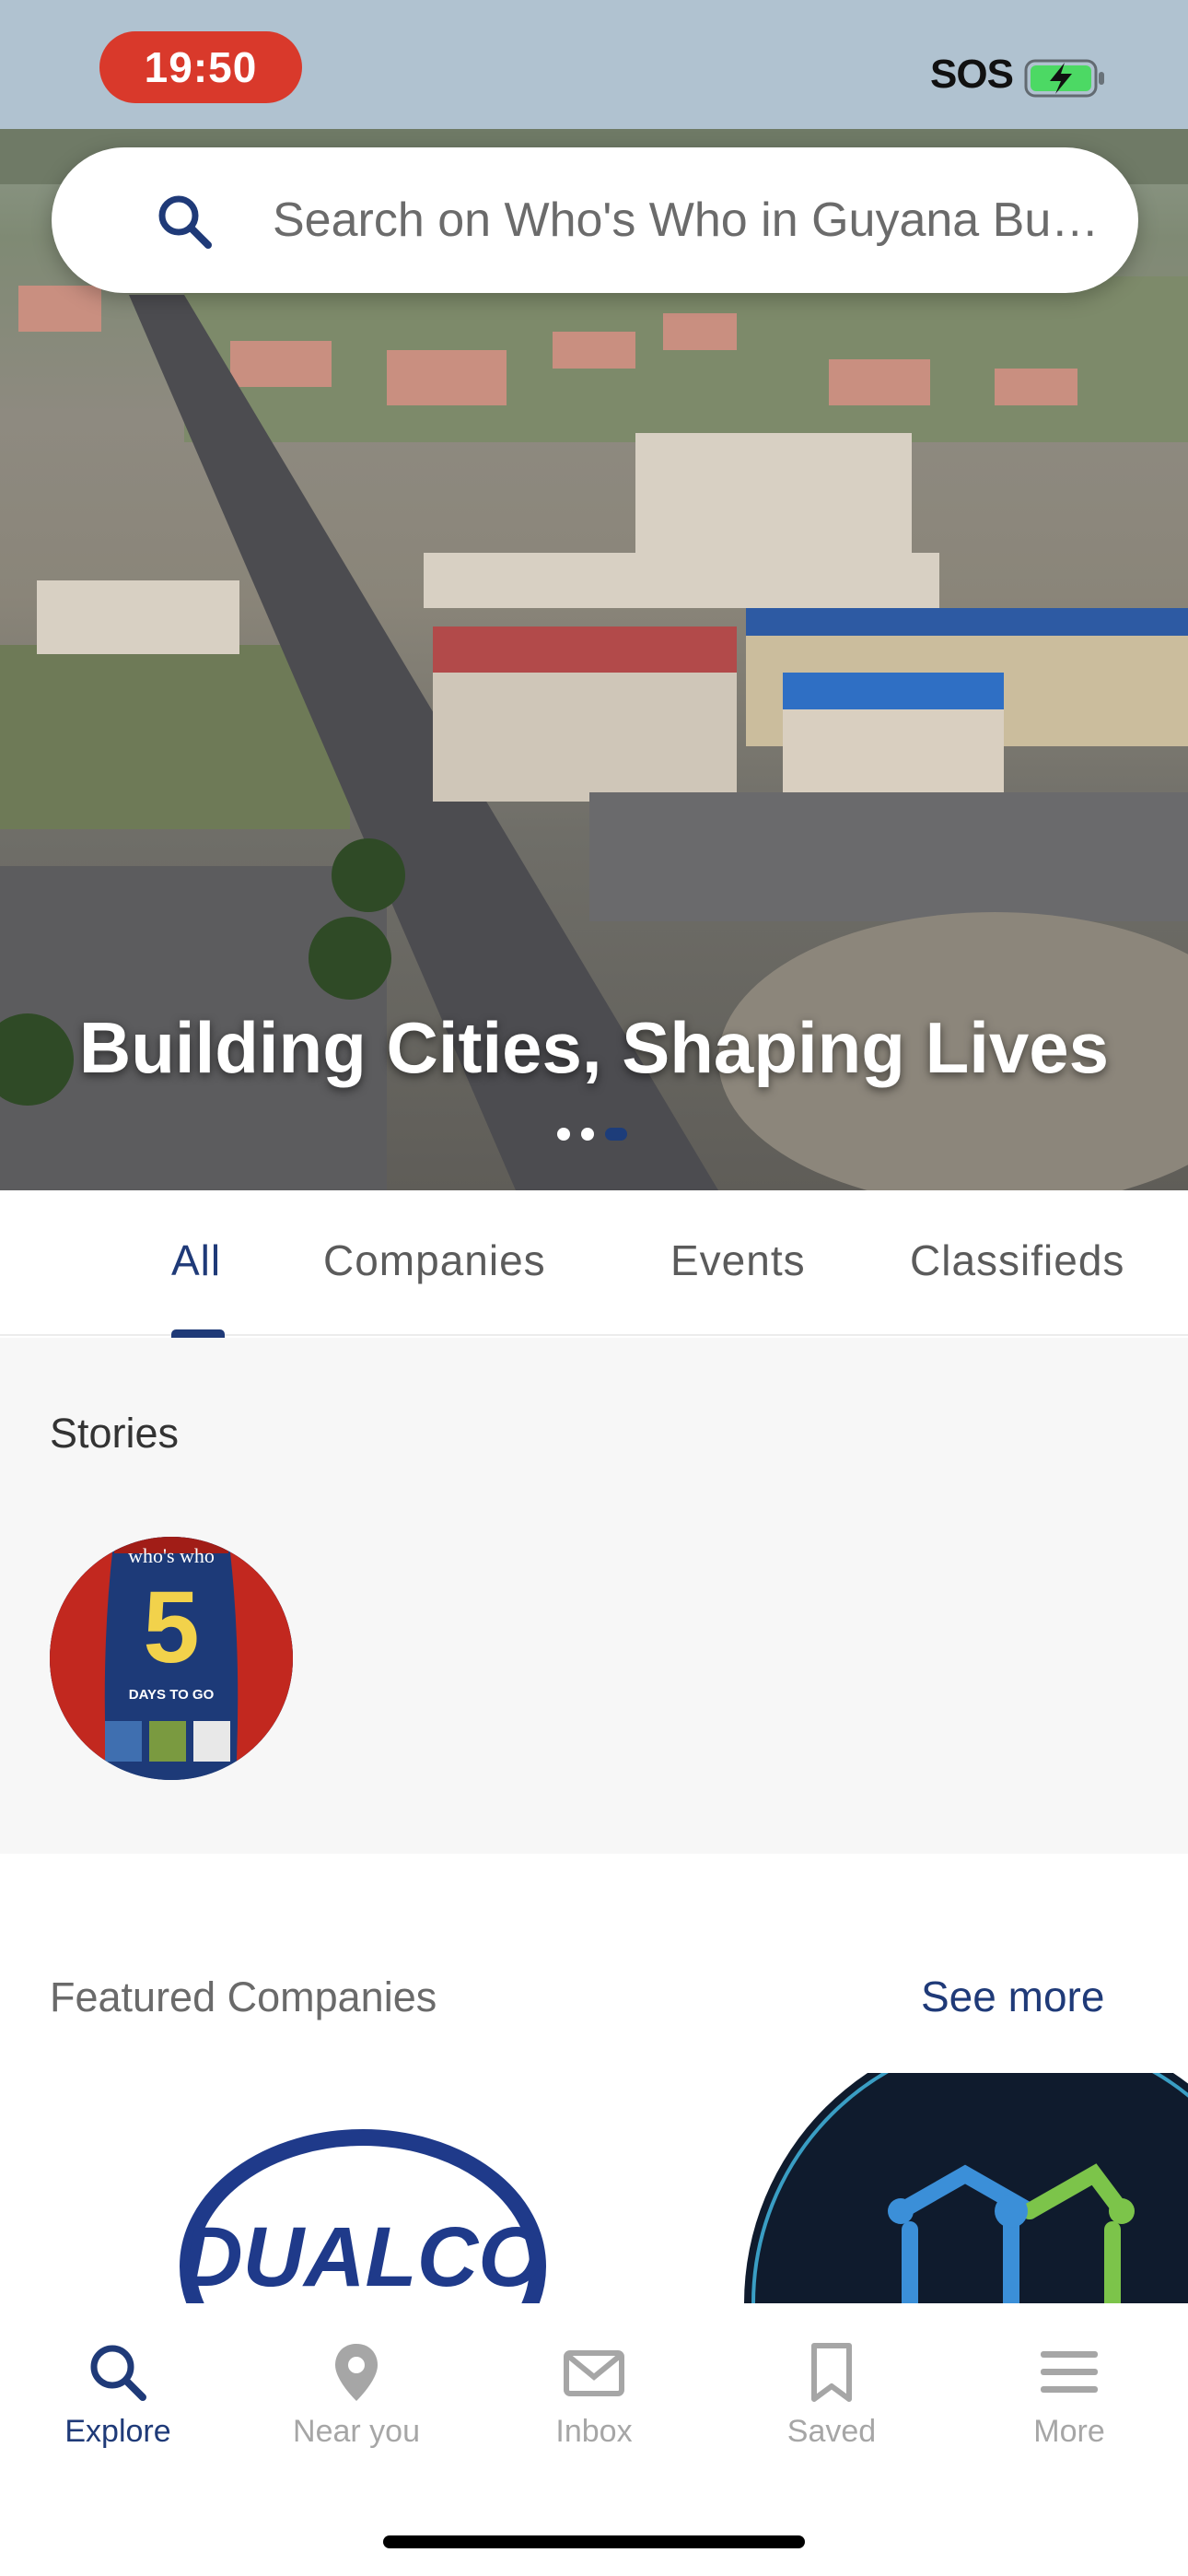 This screenshot has width=1188, height=2576. I want to click on bookmark-icon, so click(831, 2372).